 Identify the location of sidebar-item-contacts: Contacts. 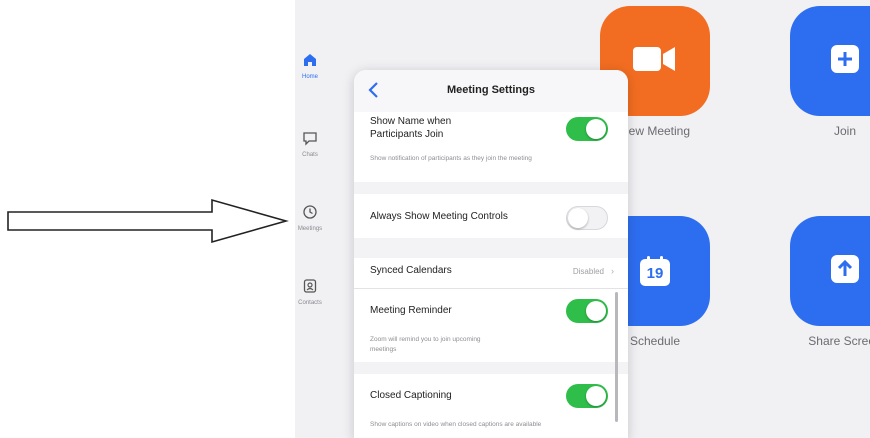
(310, 291).